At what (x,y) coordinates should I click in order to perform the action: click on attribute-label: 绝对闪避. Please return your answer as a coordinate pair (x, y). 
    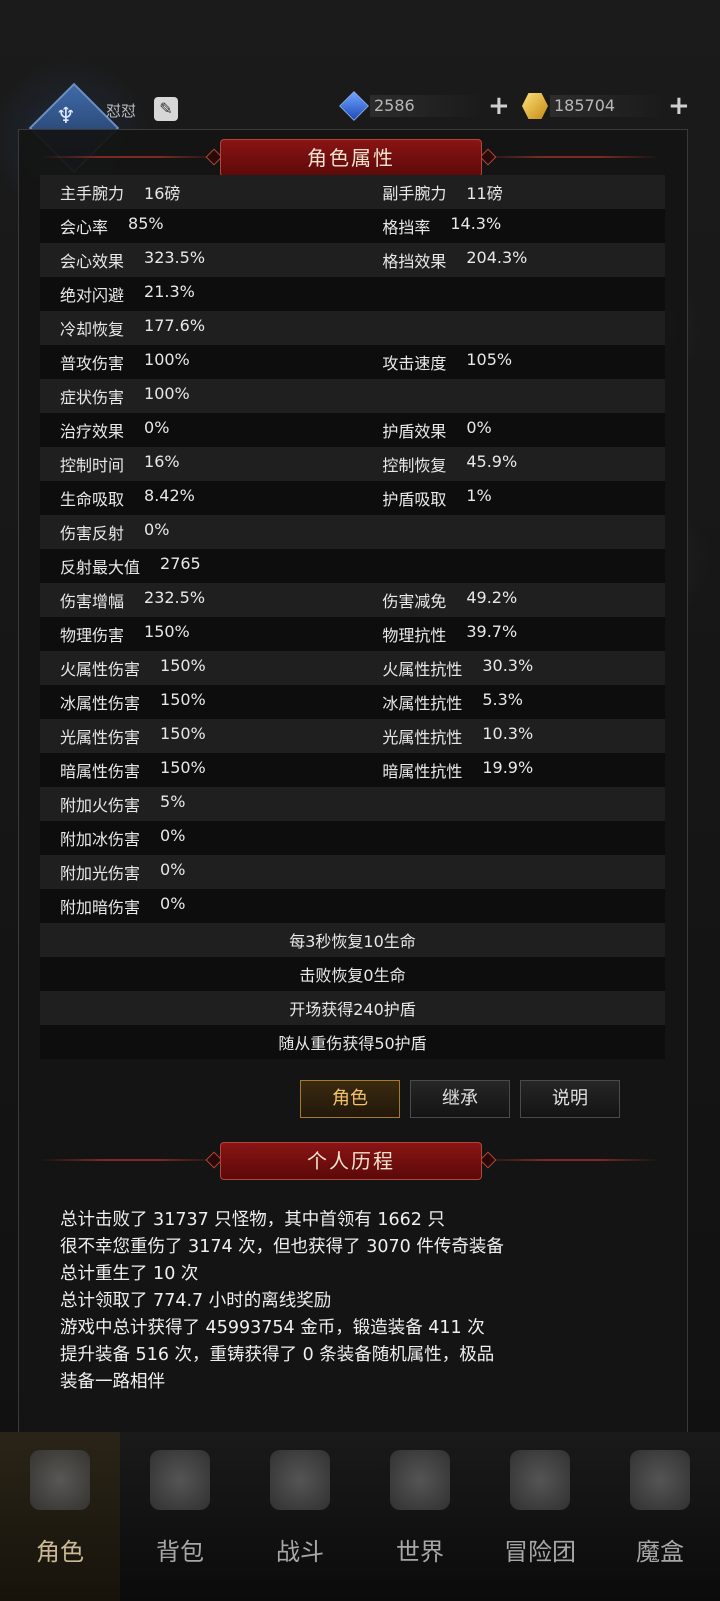
    Looking at the image, I should click on (92, 295).